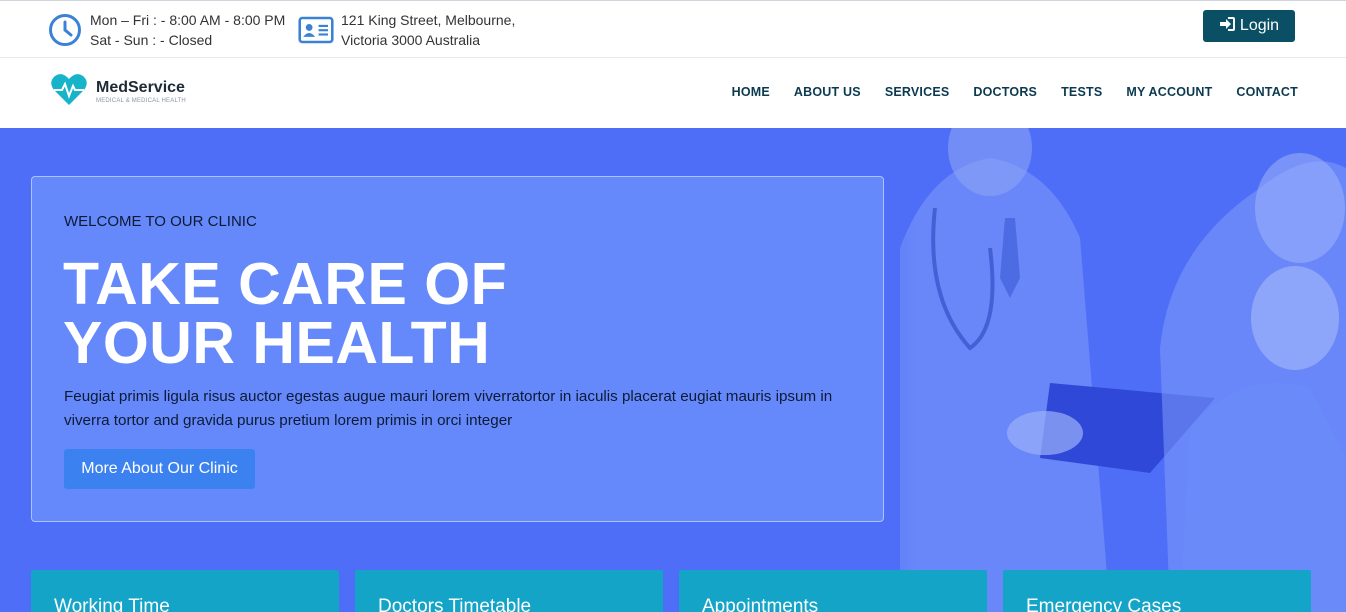  What do you see at coordinates (1259, 25) in the screenshot?
I see `login-label: Login` at bounding box center [1259, 25].